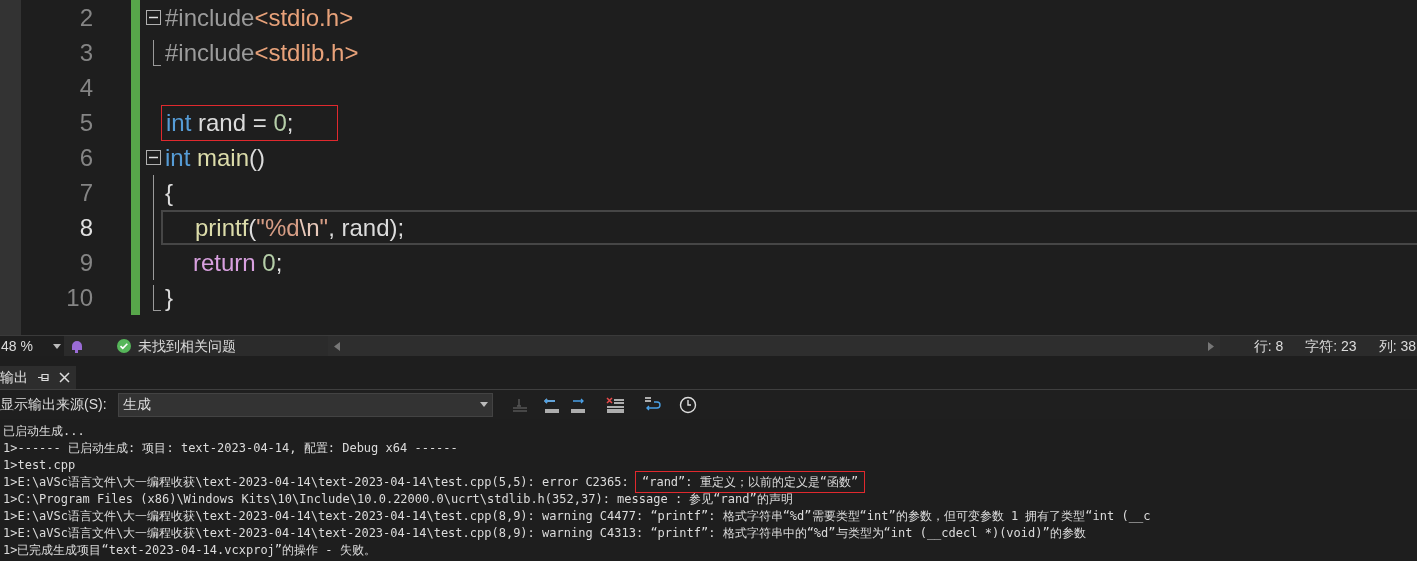 The height and width of the screenshot is (561, 1417). Describe the element at coordinates (85, 157) in the screenshot. I see `line-number: 6` at that location.